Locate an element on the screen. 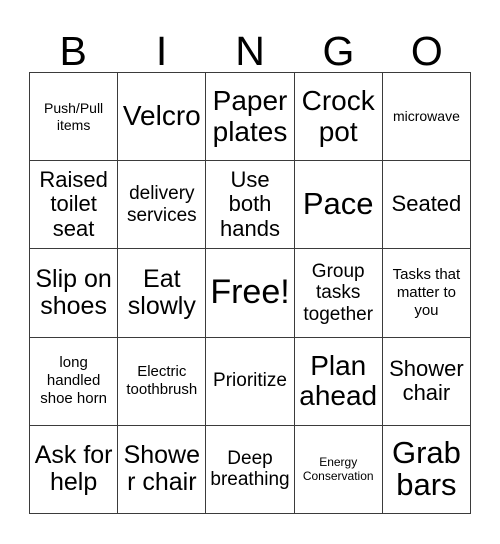 The height and width of the screenshot is (544, 500). bingo-cell: Paper plates is located at coordinates (250, 117).